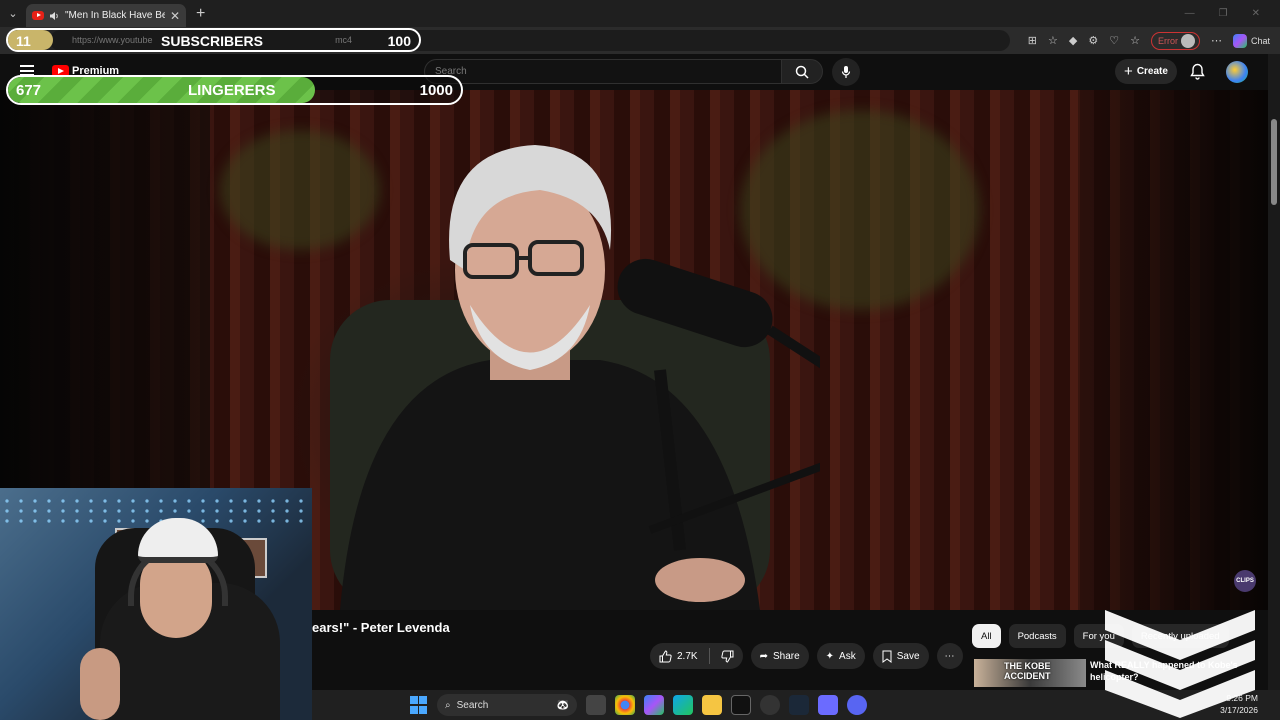 The image size is (1280, 720). Describe the element at coordinates (887, 656) in the screenshot. I see `bookmark-icon` at that location.